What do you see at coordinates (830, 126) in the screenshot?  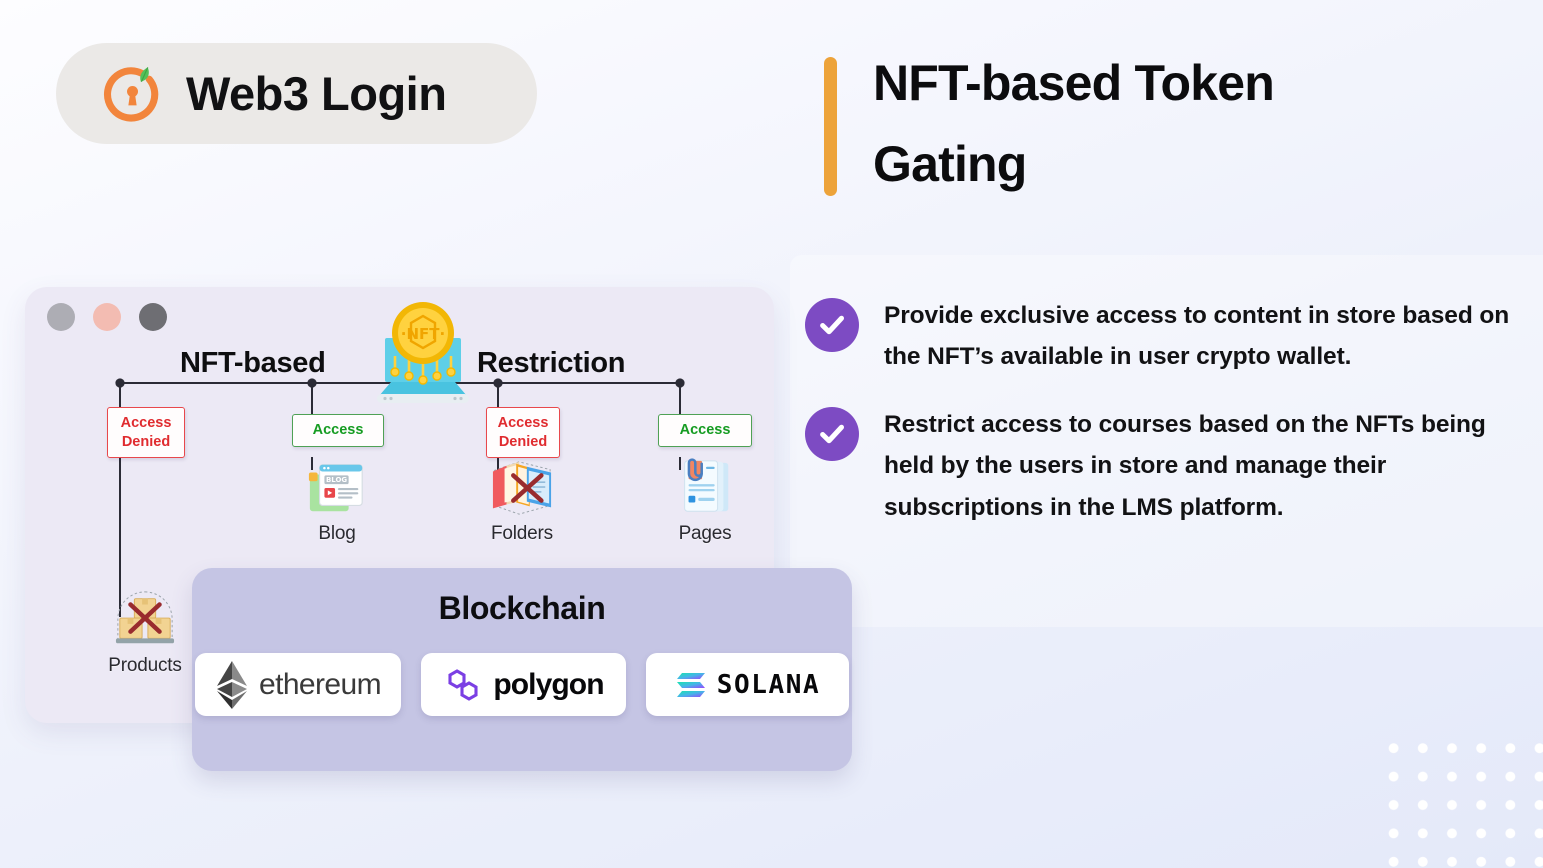 I see `headline-accent-bar` at bounding box center [830, 126].